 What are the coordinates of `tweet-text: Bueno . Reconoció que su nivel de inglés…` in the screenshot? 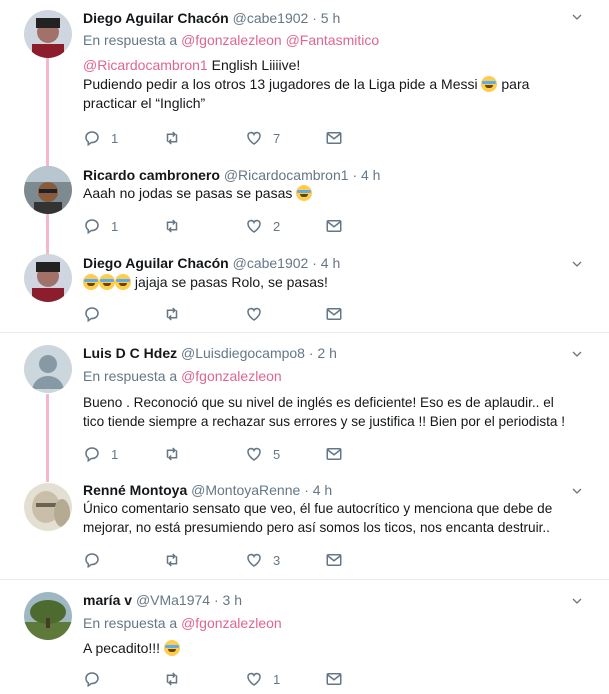 It's located at (340, 412).